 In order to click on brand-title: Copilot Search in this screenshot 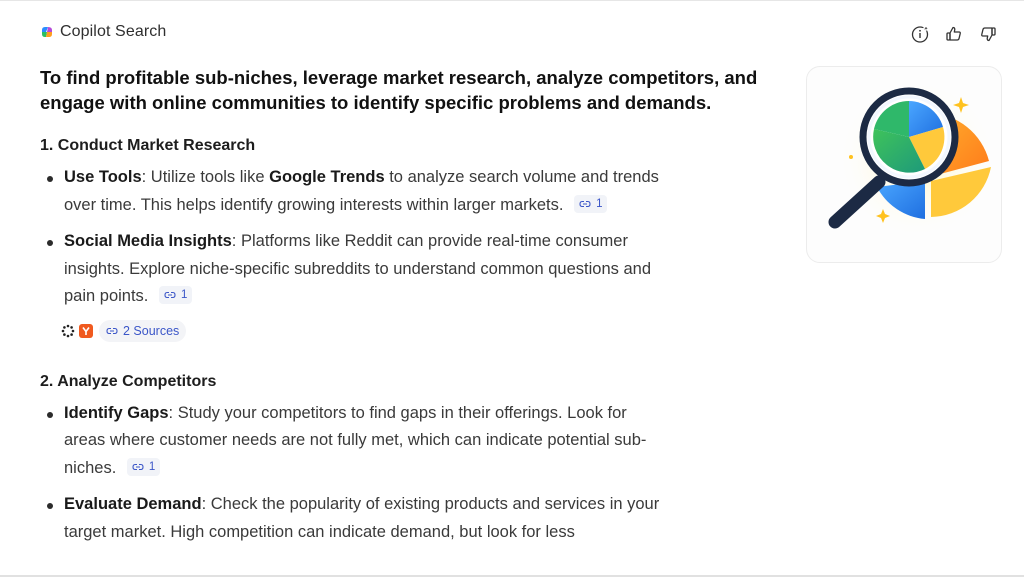, I will do `click(113, 31)`.